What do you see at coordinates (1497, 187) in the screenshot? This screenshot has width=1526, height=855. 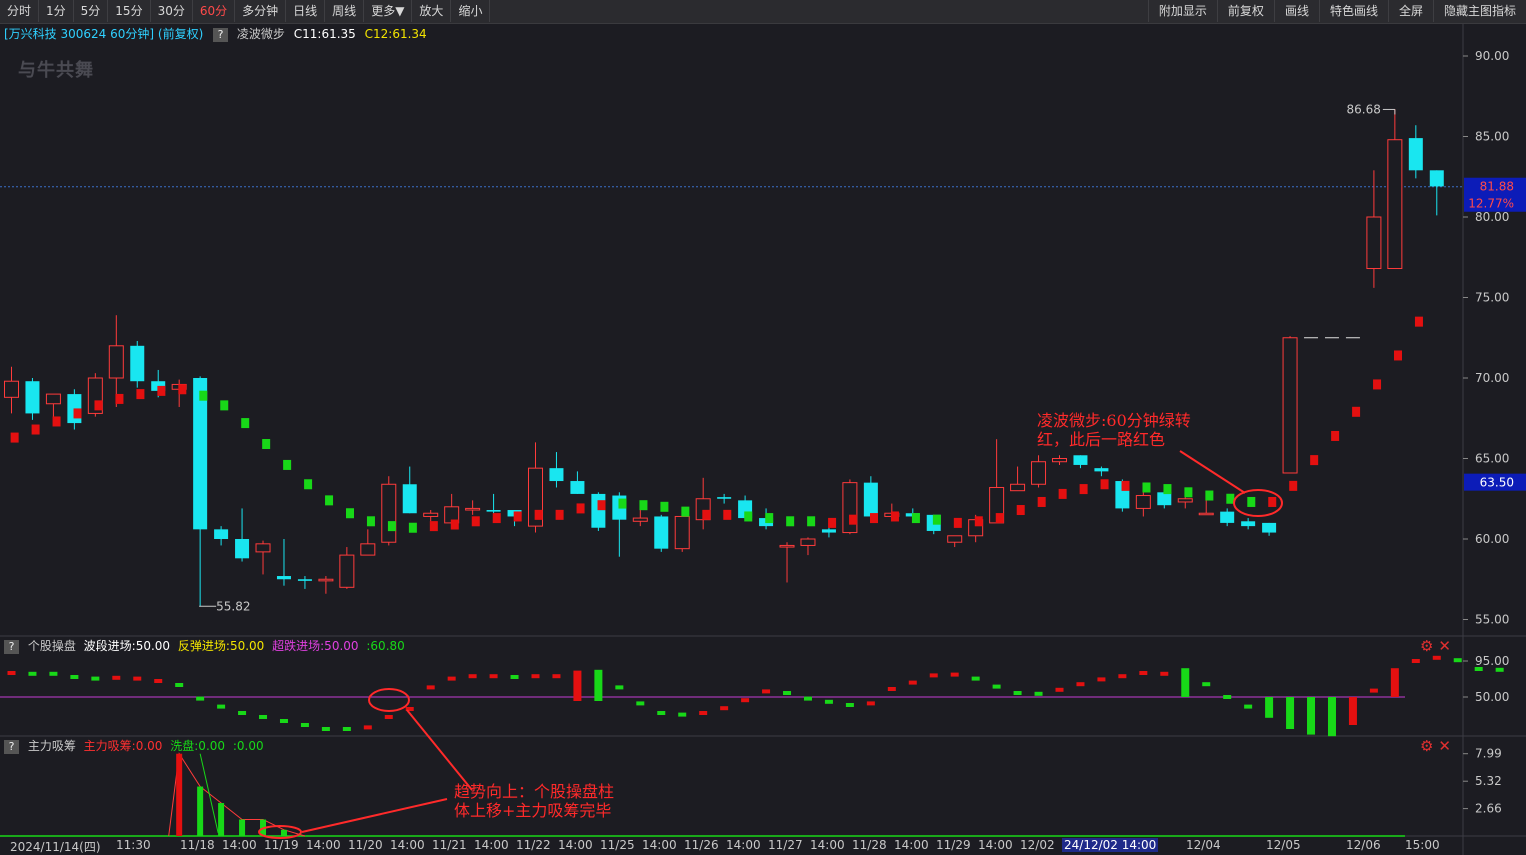 I see `current-price-label: 81.88` at bounding box center [1497, 187].